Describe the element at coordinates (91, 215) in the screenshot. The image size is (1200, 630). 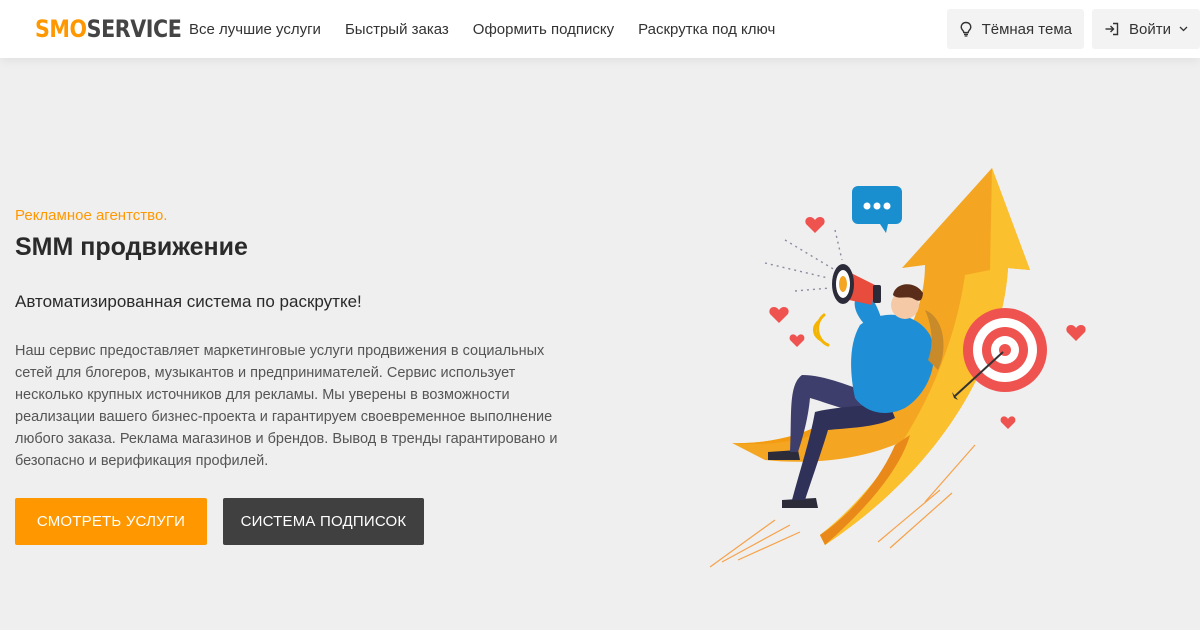
I see `hero-eyebrow: Рекламное агентство.` at that location.